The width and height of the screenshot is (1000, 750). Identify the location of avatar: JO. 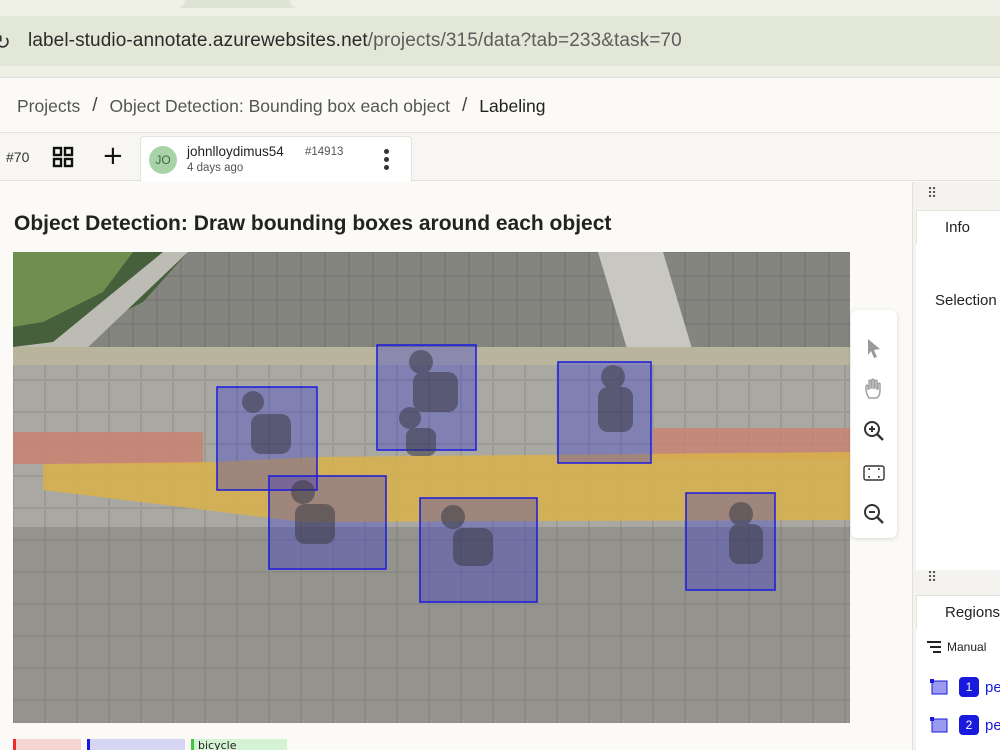
(163, 160).